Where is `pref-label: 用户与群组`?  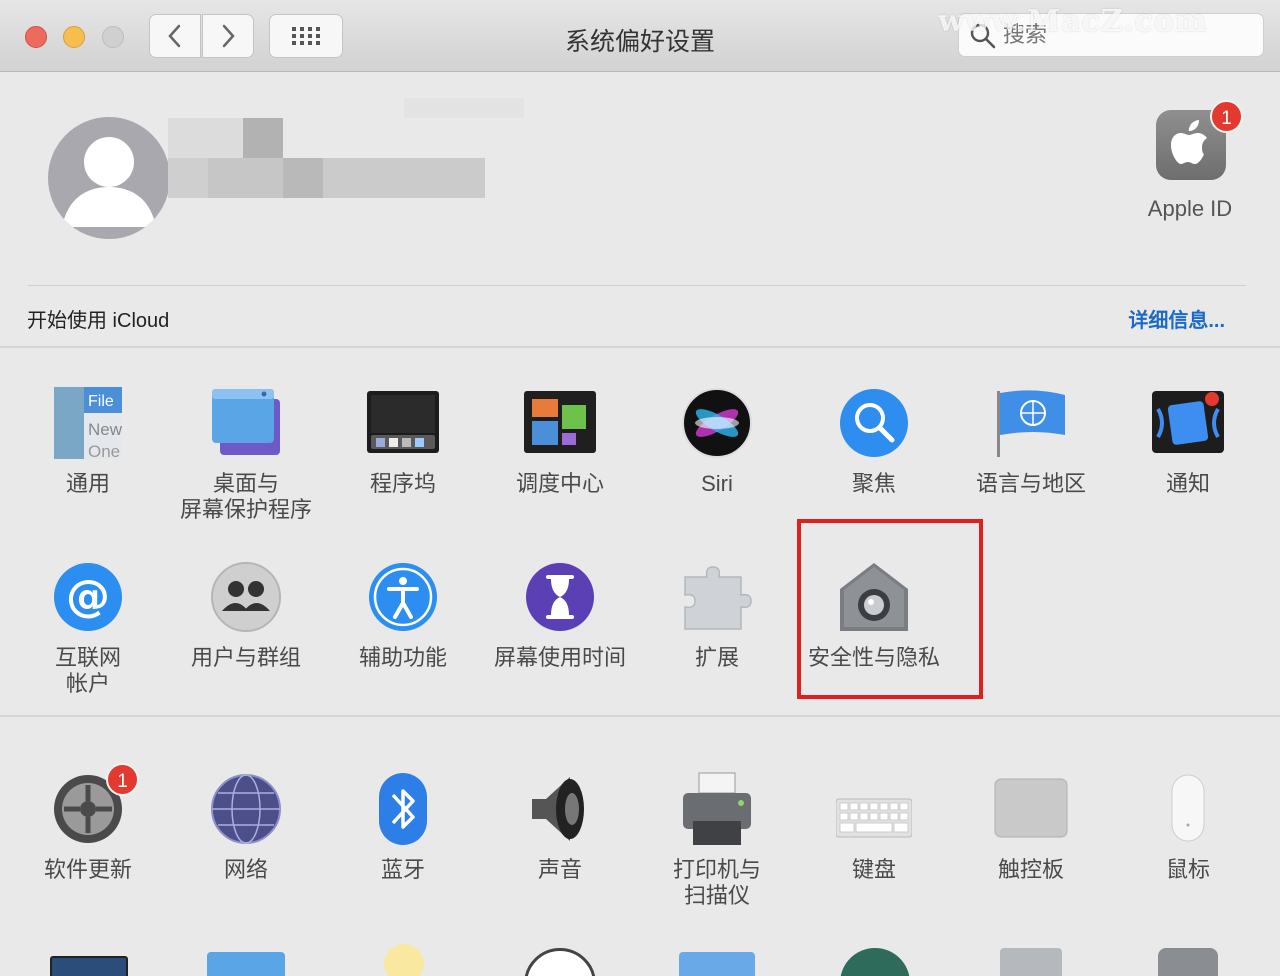
pref-label: 用户与群组 is located at coordinates (245, 657).